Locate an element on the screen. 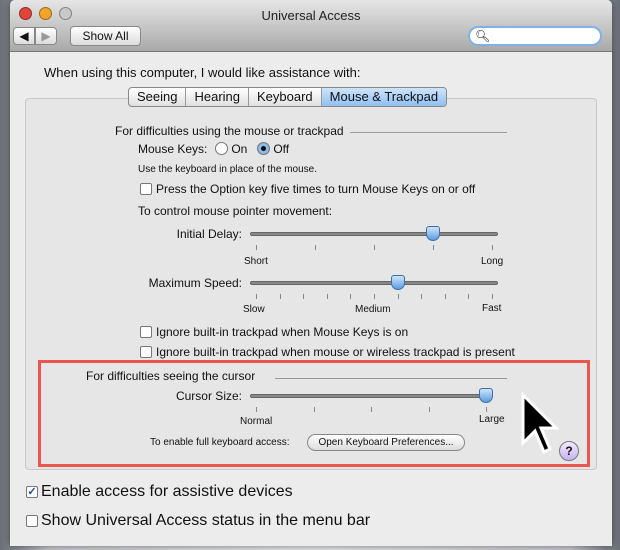  large-label: Large is located at coordinates (492, 419).